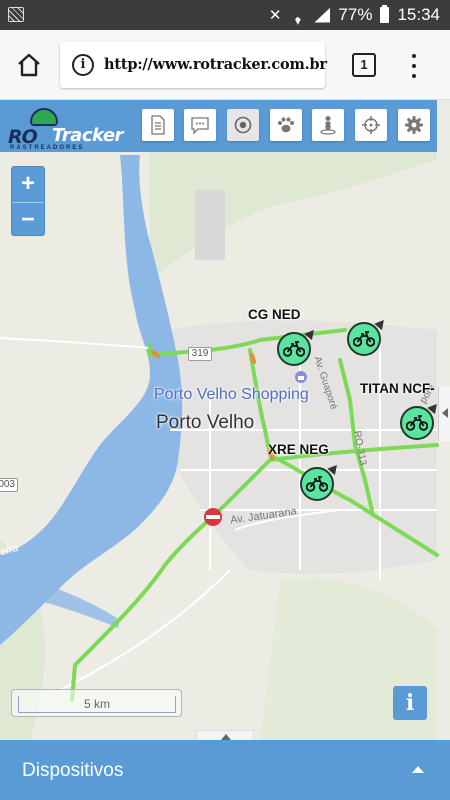 The image size is (450, 800). I want to click on zoom-control: + −, so click(28, 201).